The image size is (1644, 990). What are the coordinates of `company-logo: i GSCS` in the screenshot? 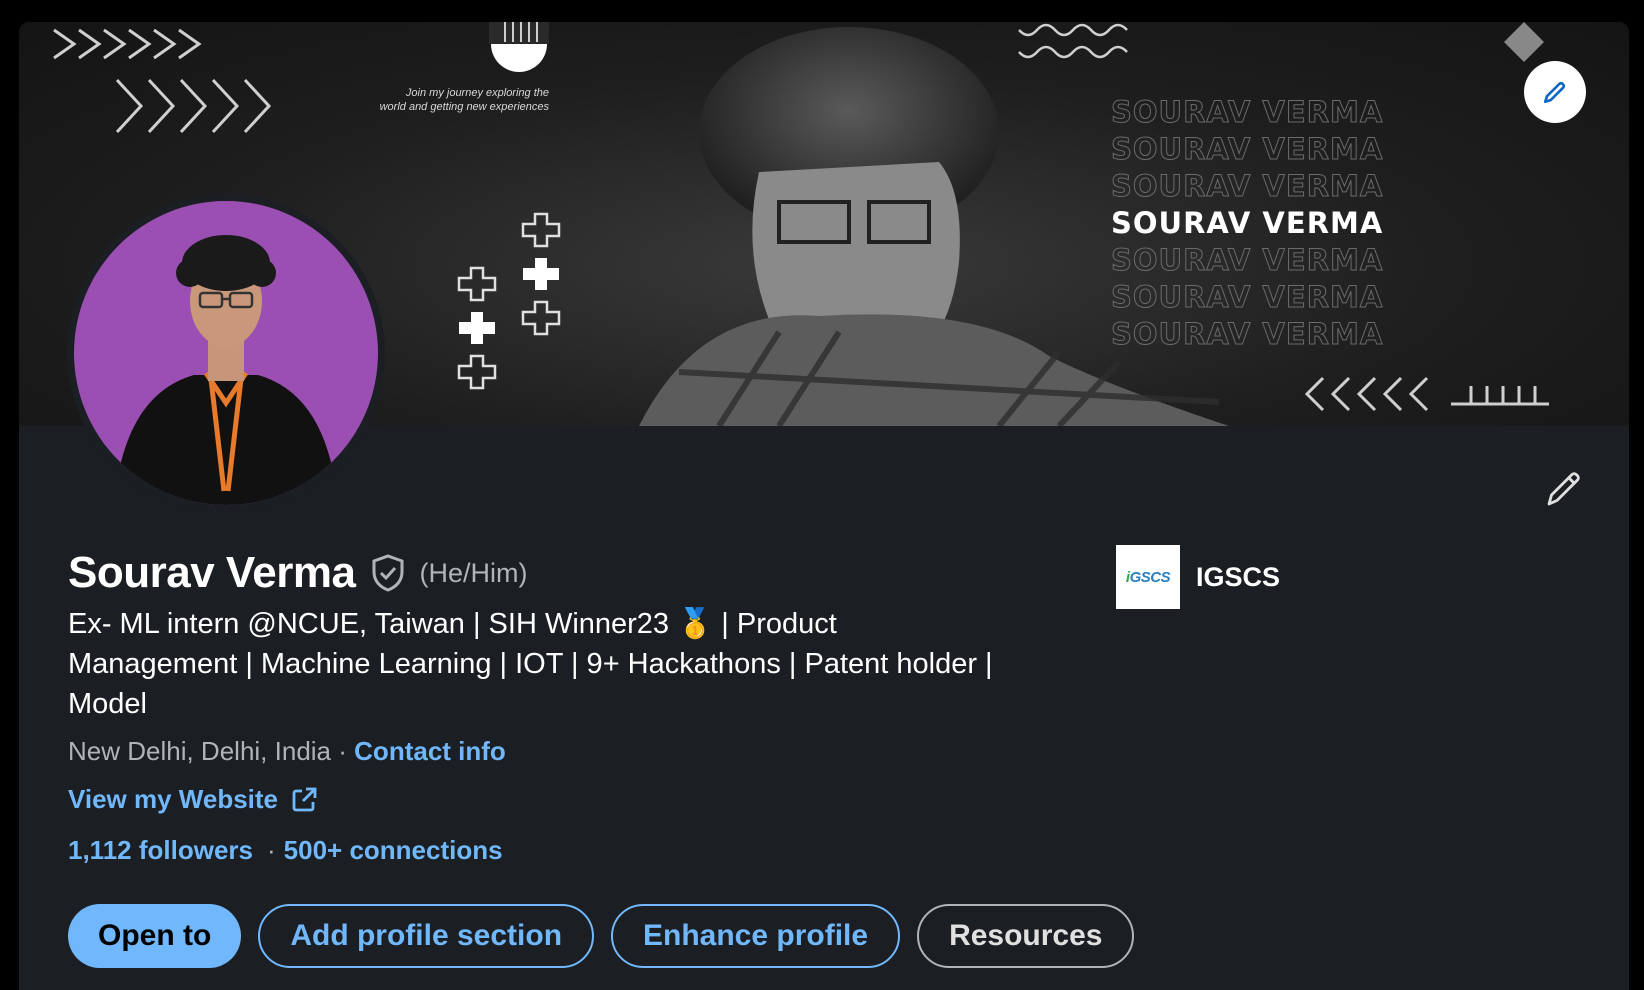 It's located at (1148, 577).